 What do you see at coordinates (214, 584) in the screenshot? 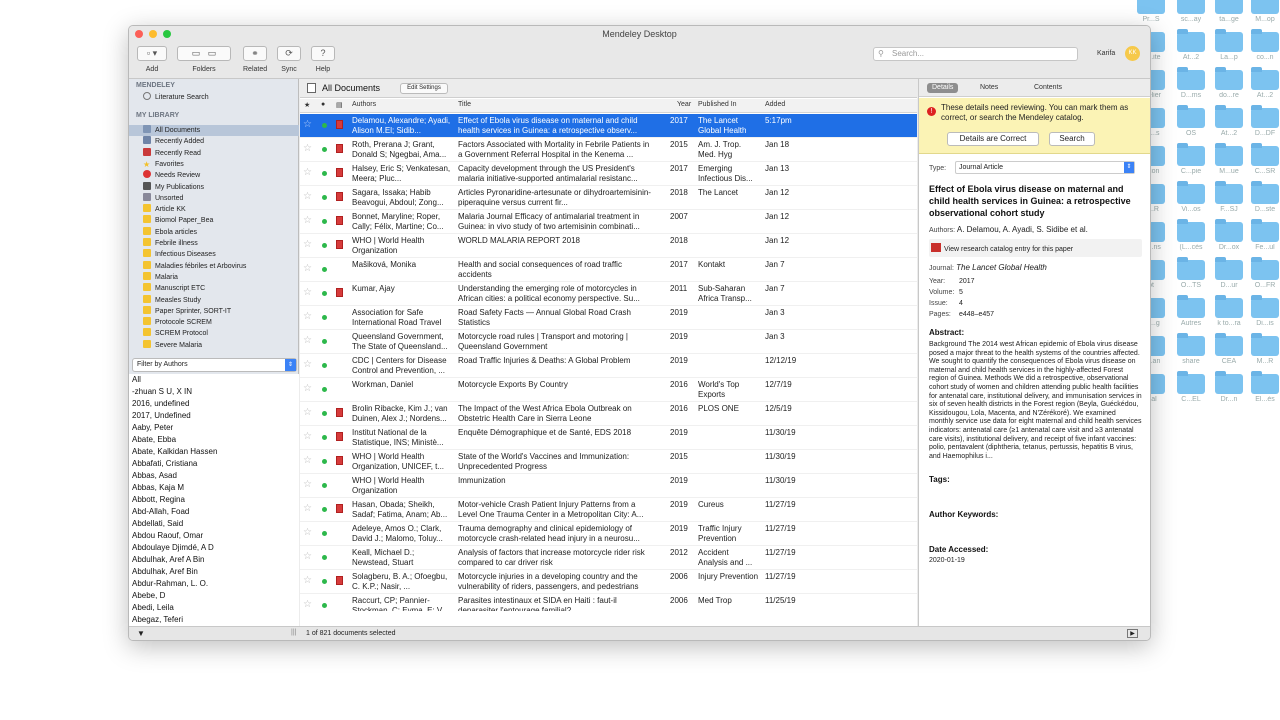
I see `author-filter-item: Abdur-Rahman, L. O.` at bounding box center [214, 584].